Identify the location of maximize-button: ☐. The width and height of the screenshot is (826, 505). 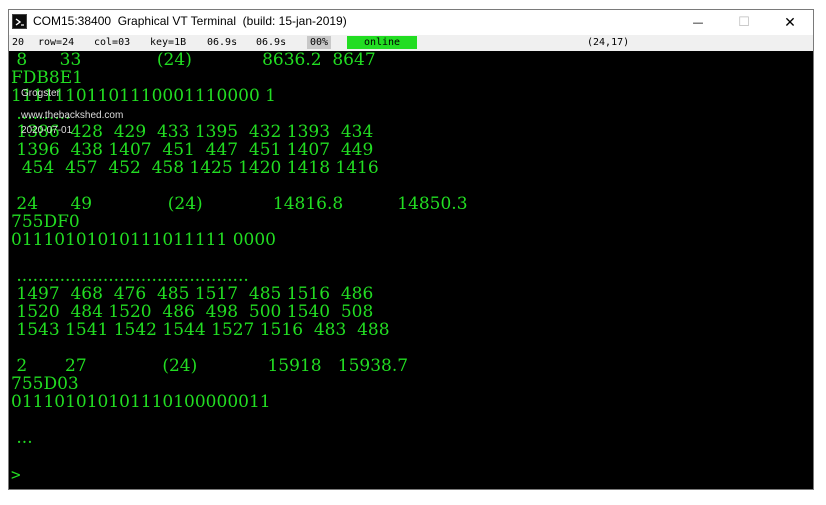
(744, 22).